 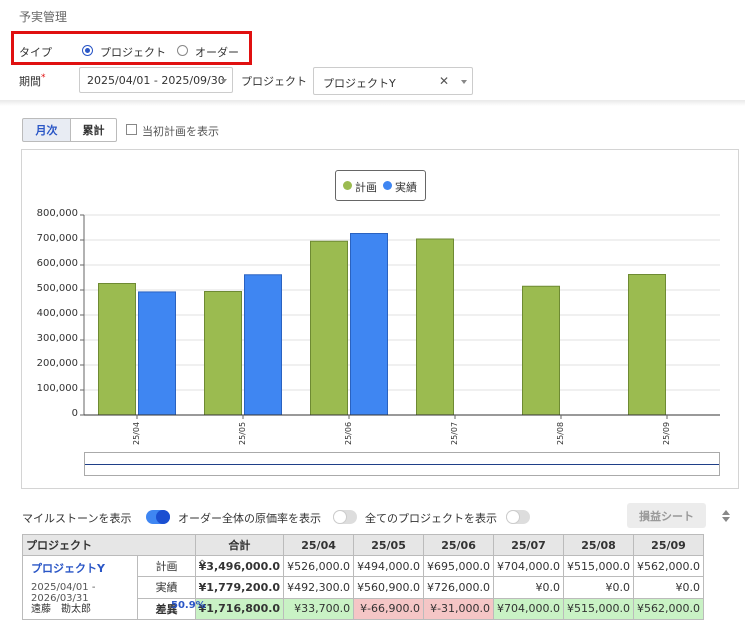 I want to click on x-tick-label: 25/05, so click(x=242, y=433).